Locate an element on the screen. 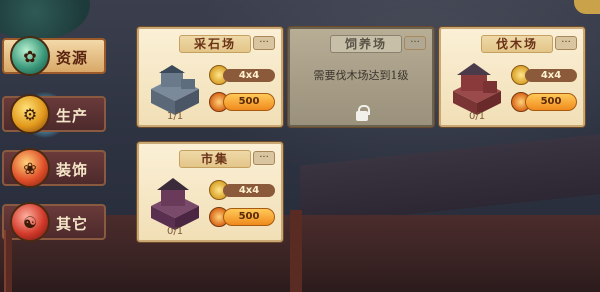 The height and width of the screenshot is (292, 600). building-card-quarry: 采石场 ··· 1/1 4x4 500 is located at coordinates (210, 77).